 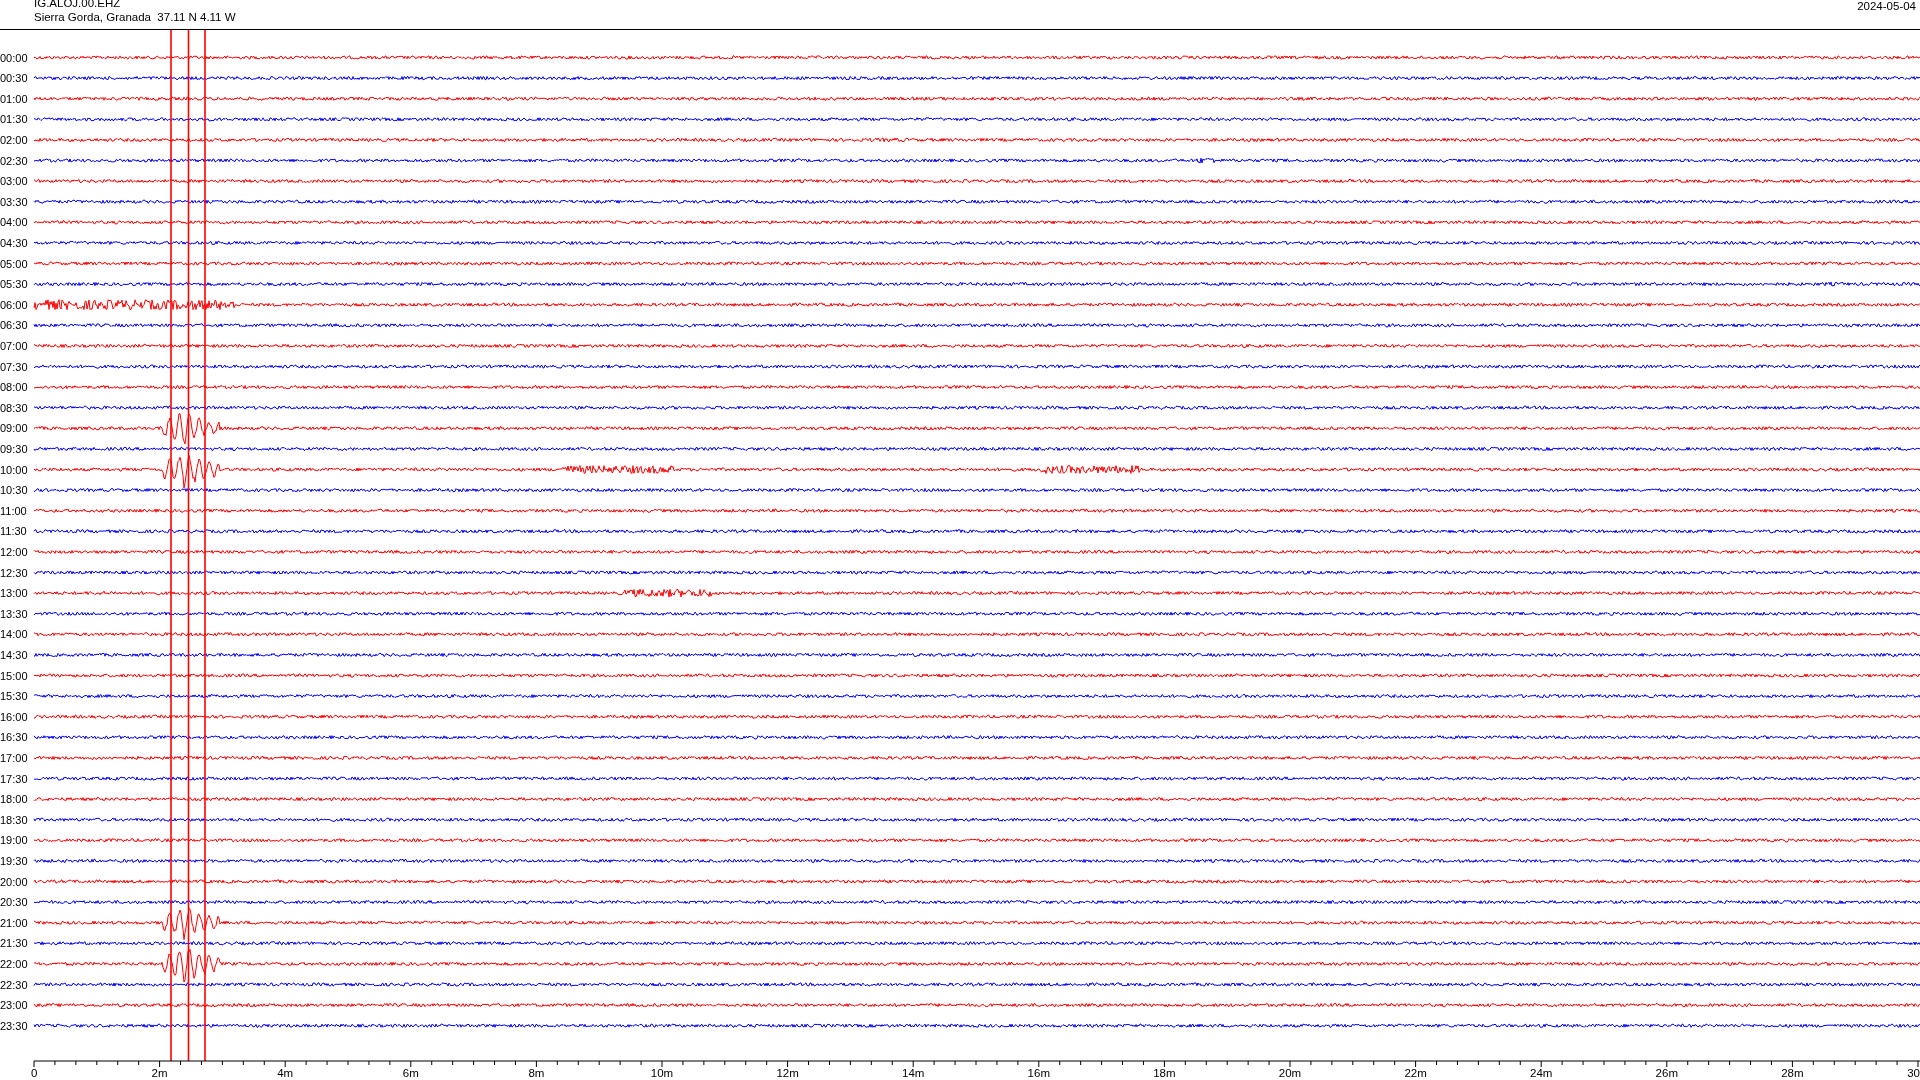 I want to click on axis-tick-label: 24m, so click(x=1541, y=1073).